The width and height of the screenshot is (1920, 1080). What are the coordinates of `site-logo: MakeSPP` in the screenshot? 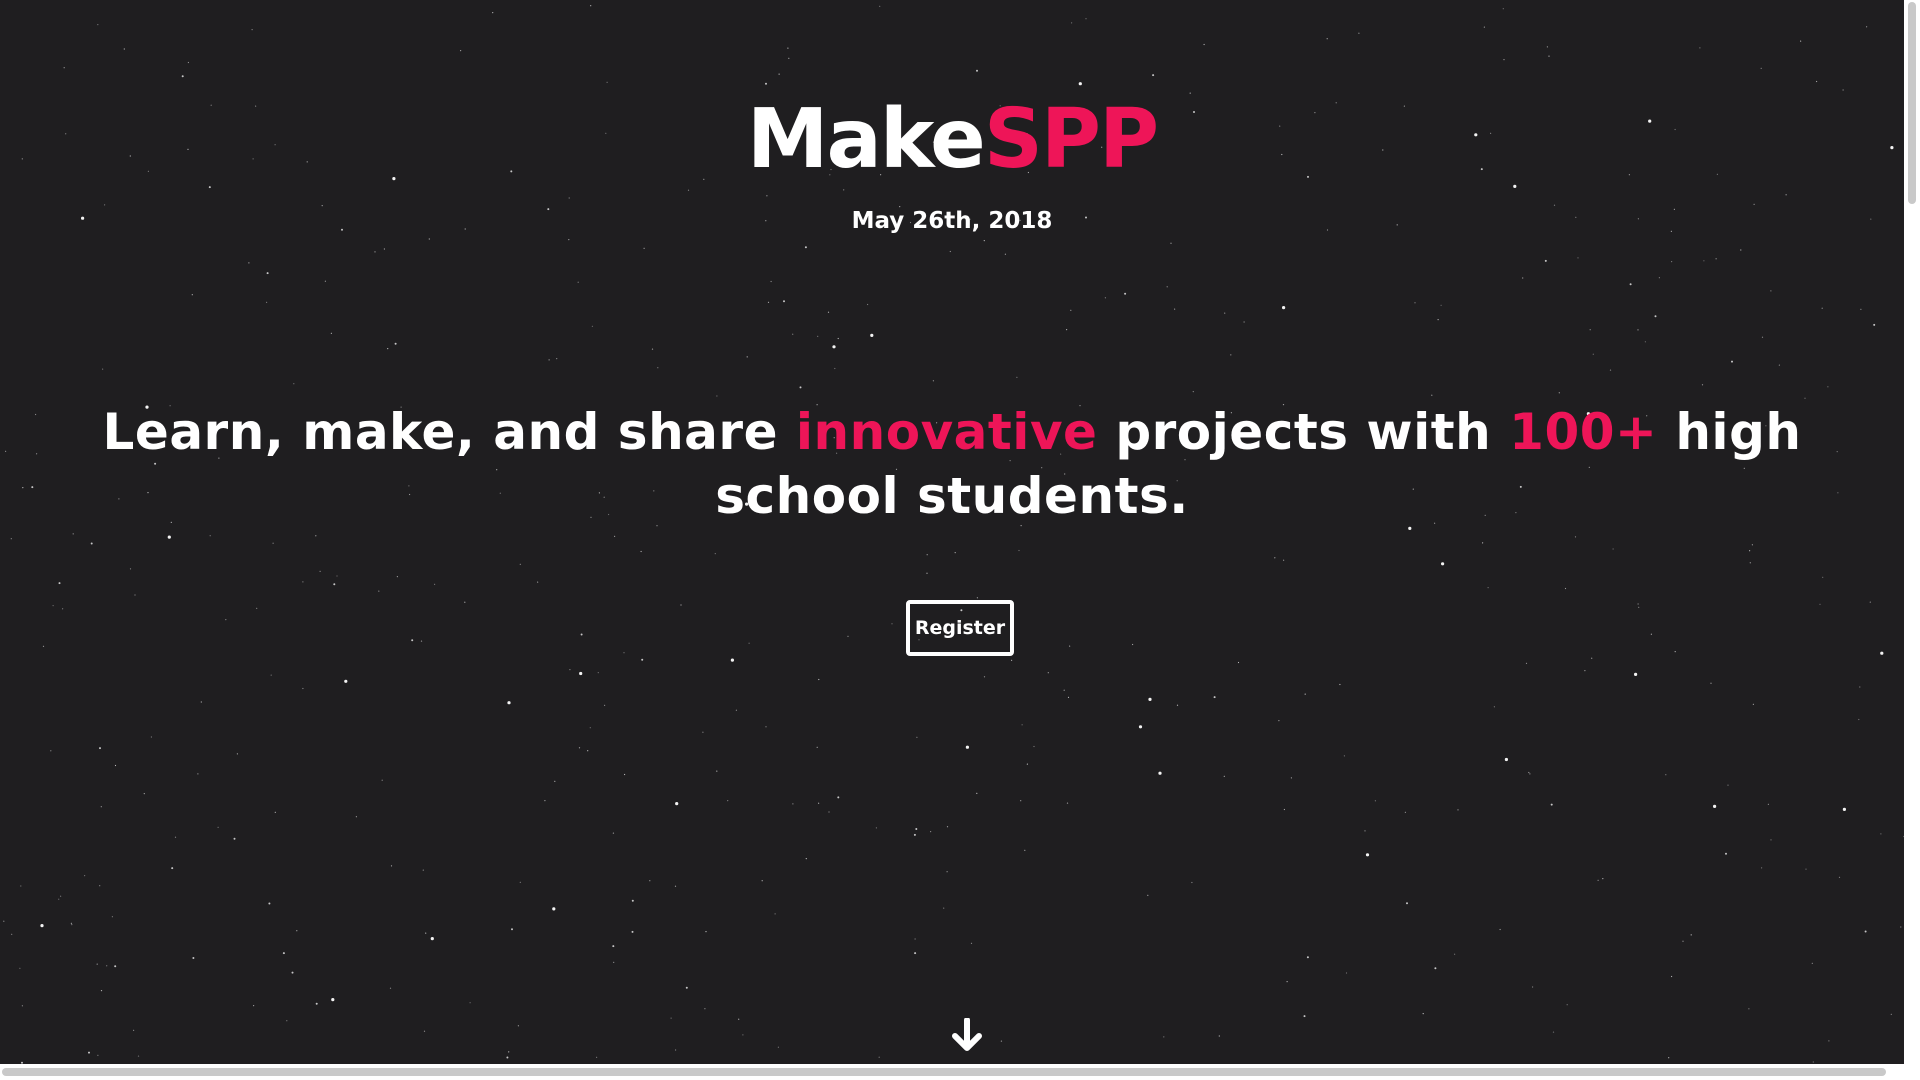 It's located at (952, 140).